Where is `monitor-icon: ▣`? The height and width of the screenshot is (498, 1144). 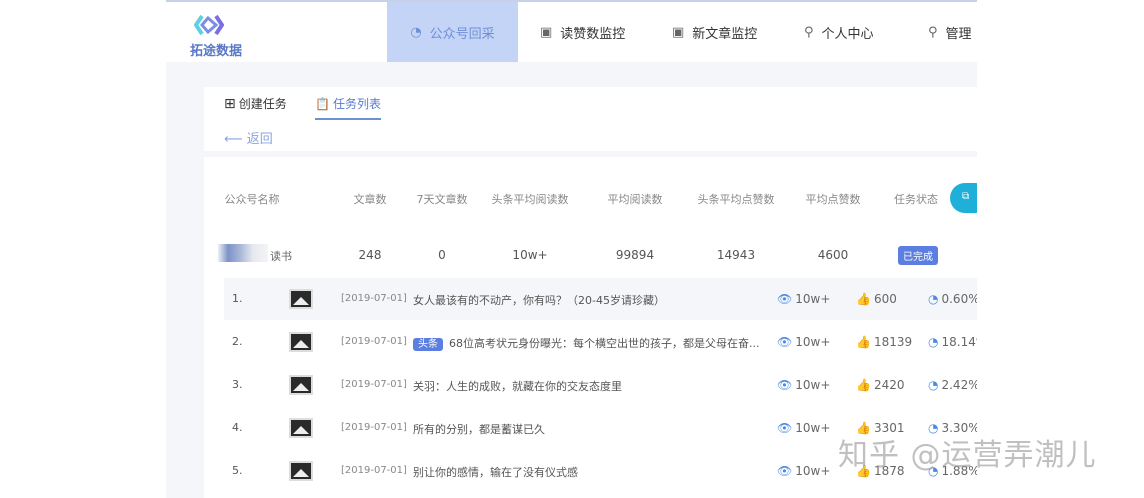
monitor-icon: ▣ is located at coordinates (678, 32).